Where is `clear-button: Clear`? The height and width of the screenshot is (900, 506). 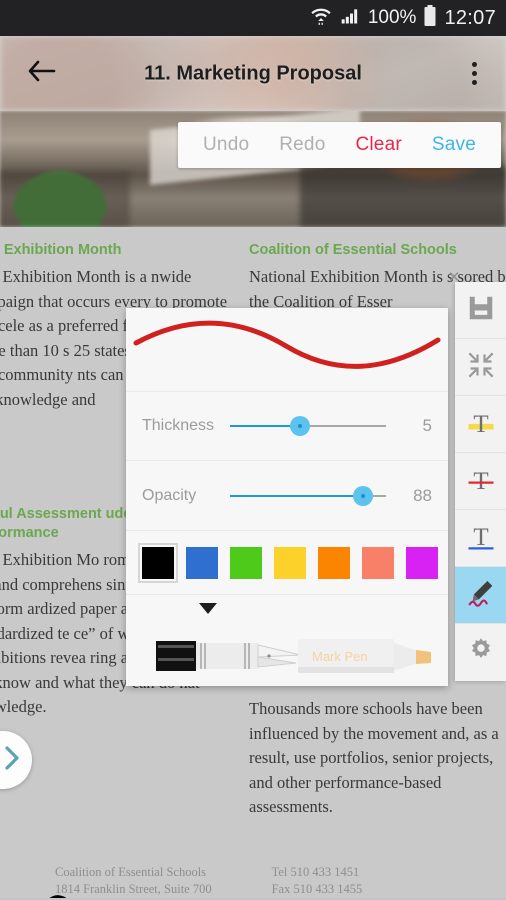 clear-button: Clear is located at coordinates (378, 145).